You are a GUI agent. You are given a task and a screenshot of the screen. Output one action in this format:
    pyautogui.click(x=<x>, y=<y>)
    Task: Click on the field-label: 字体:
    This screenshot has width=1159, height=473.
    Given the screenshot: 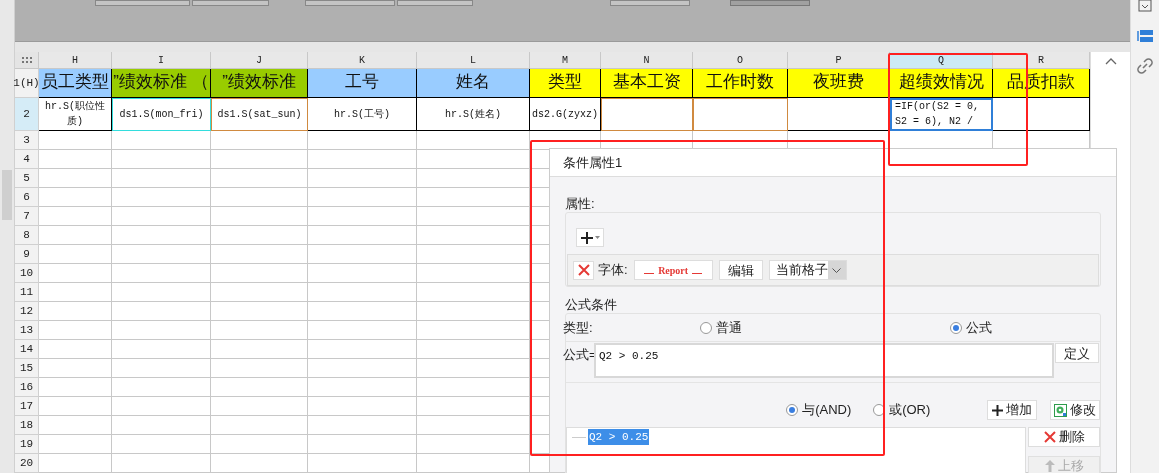 What is the action you would take?
    pyautogui.click(x=613, y=270)
    